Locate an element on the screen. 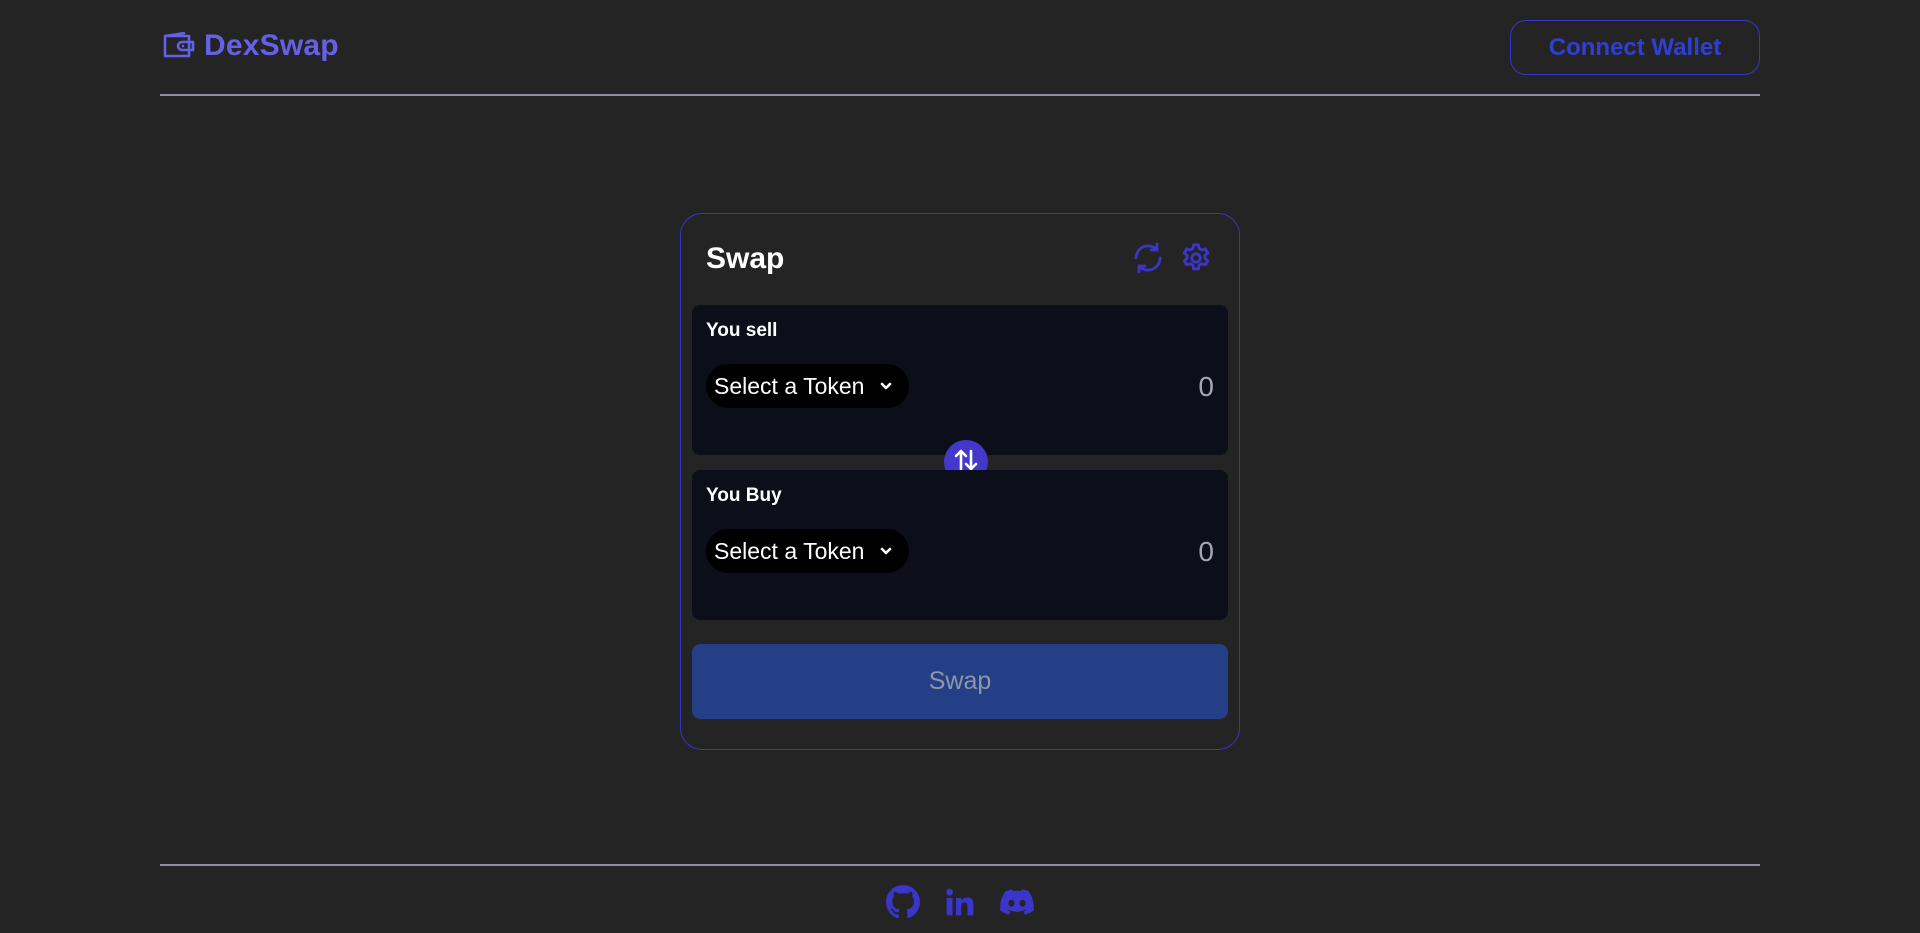 Image resolution: width=1920 pixels, height=933 pixels. linkedin-icon is located at coordinates (960, 902).